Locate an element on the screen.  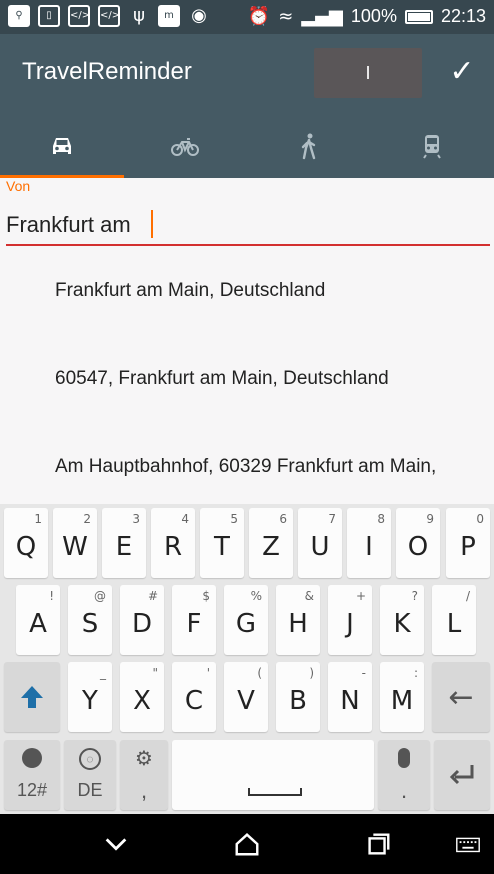
key-hint: % is located at coordinates (256, 596).